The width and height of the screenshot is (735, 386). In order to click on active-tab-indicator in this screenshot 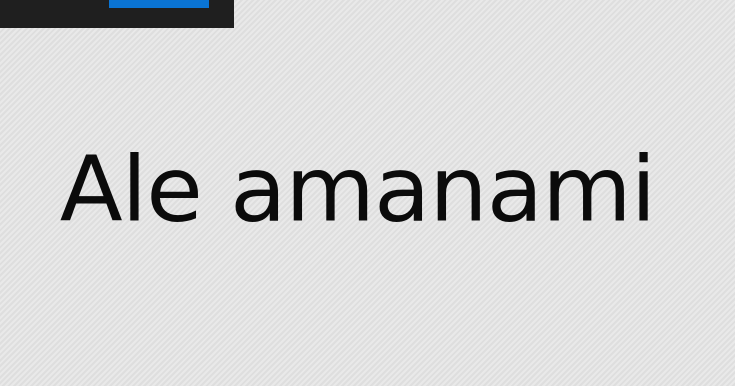, I will do `click(159, 4)`.